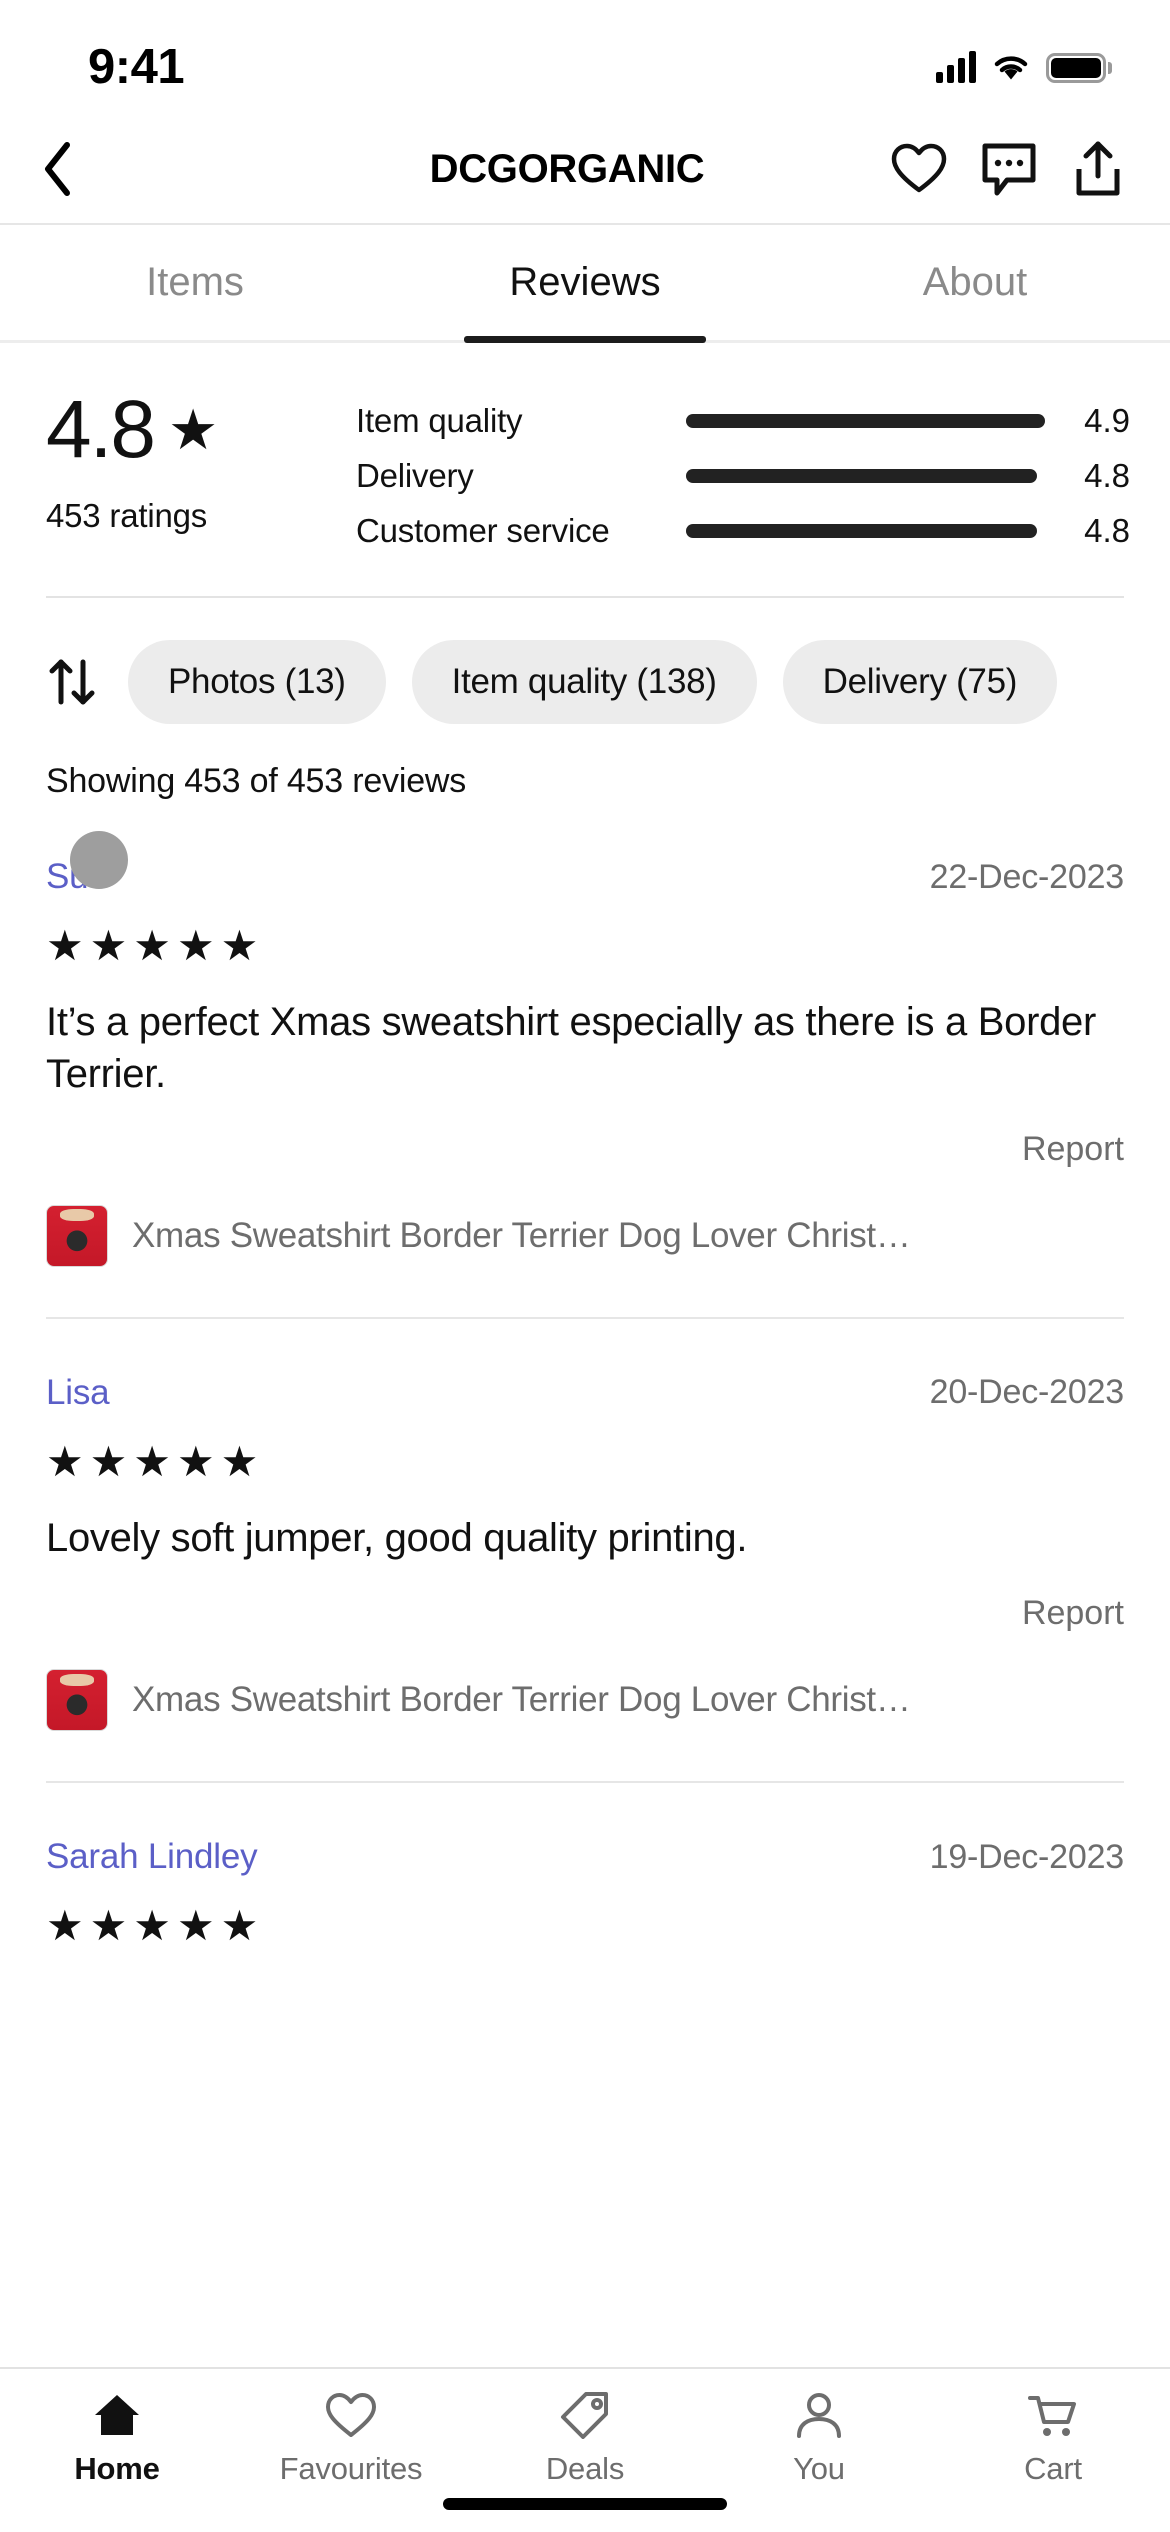 This screenshot has width=1170, height=2532. Describe the element at coordinates (1027, 1392) in the screenshot. I see `review-date: 20-Dec-2023` at that location.